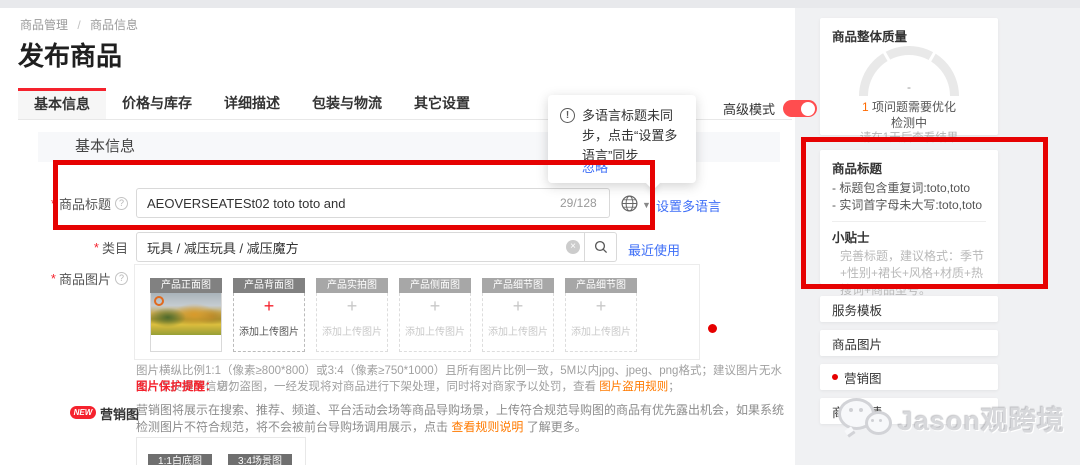  I want to click on alert-dot-icon, so click(835, 377).